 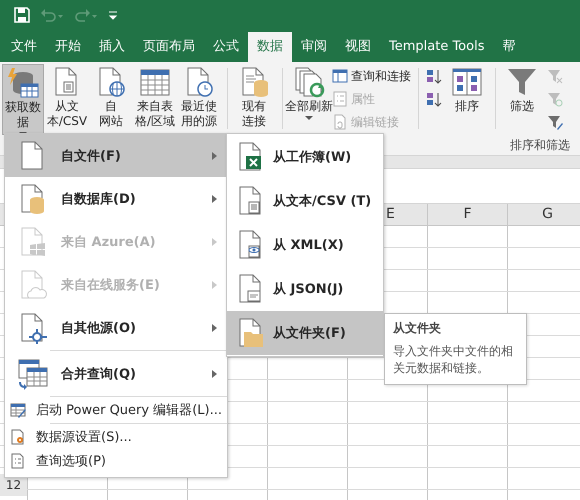 I want to click on sort-descending-icon, so click(x=434, y=99).